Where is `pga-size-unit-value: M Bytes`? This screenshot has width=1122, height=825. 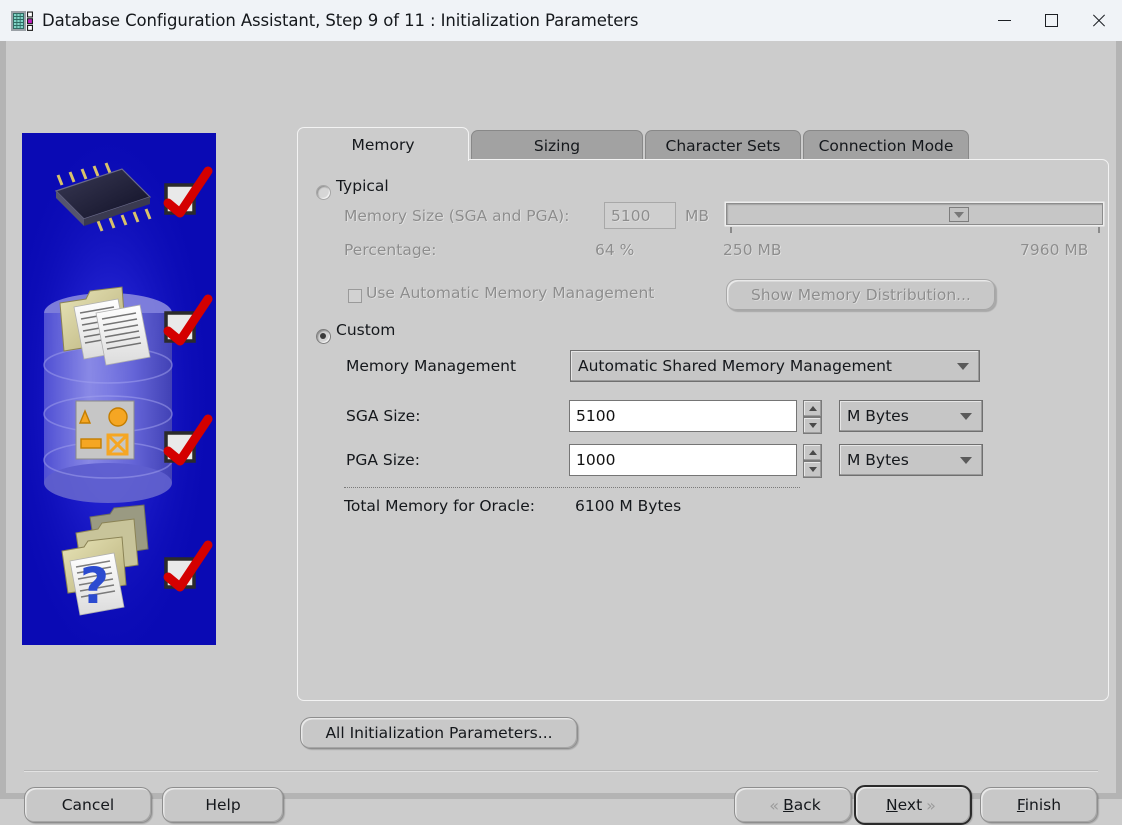 pga-size-unit-value: M Bytes is located at coordinates (878, 460).